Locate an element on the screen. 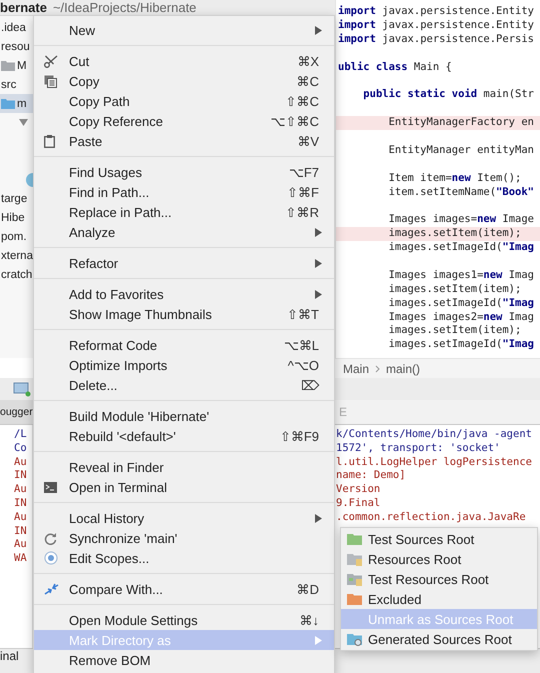 Image resolution: width=540 pixels, height=673 pixels. tree-label: resou is located at coordinates (15, 46).